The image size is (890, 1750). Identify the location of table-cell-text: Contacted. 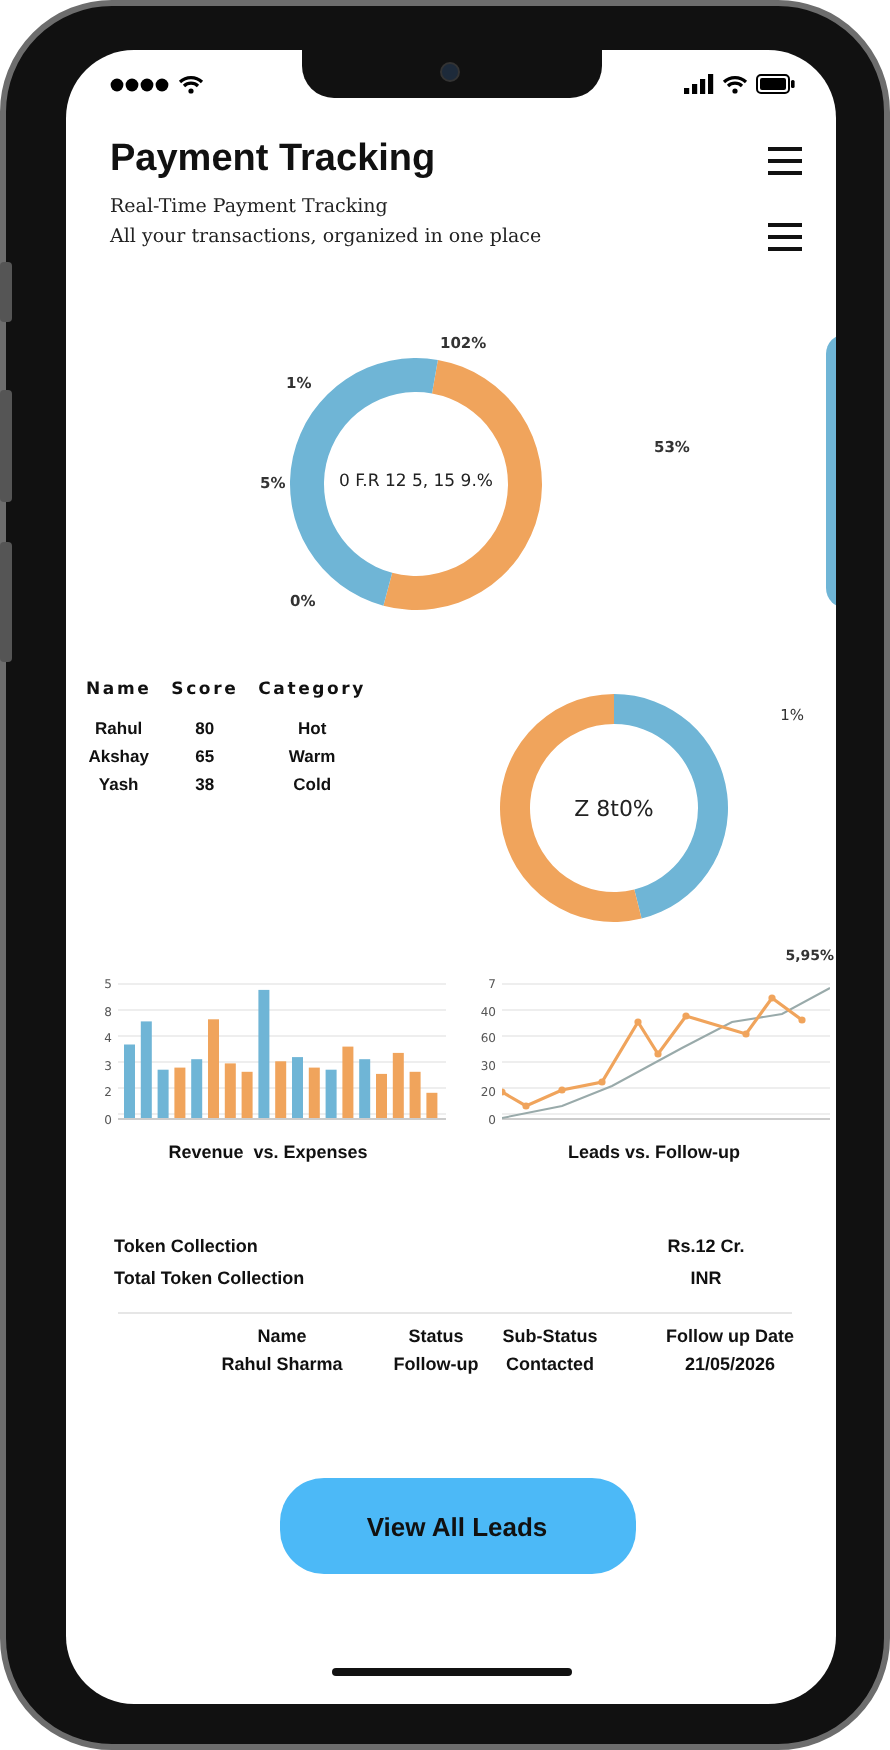
(549, 1364).